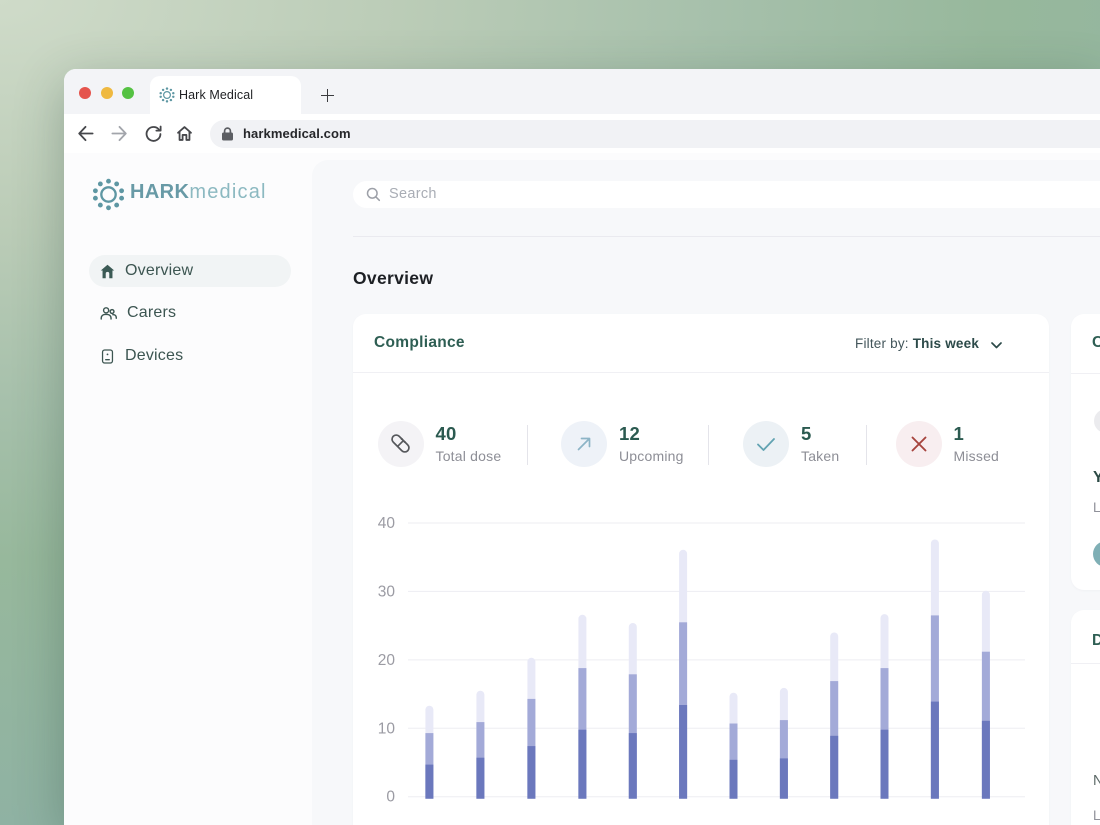 This screenshot has width=1100, height=825. What do you see at coordinates (387, 728) in the screenshot?
I see `svg-text: 10` at bounding box center [387, 728].